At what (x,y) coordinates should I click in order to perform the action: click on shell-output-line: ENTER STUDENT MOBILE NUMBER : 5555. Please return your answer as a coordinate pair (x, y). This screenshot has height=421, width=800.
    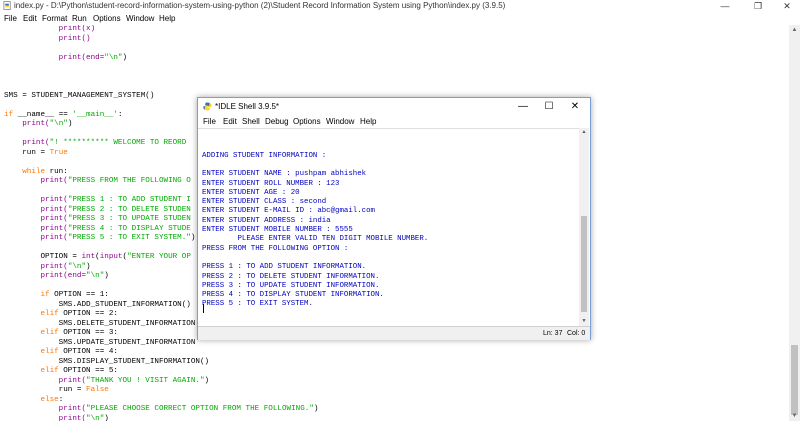
    Looking at the image, I should click on (277, 230).